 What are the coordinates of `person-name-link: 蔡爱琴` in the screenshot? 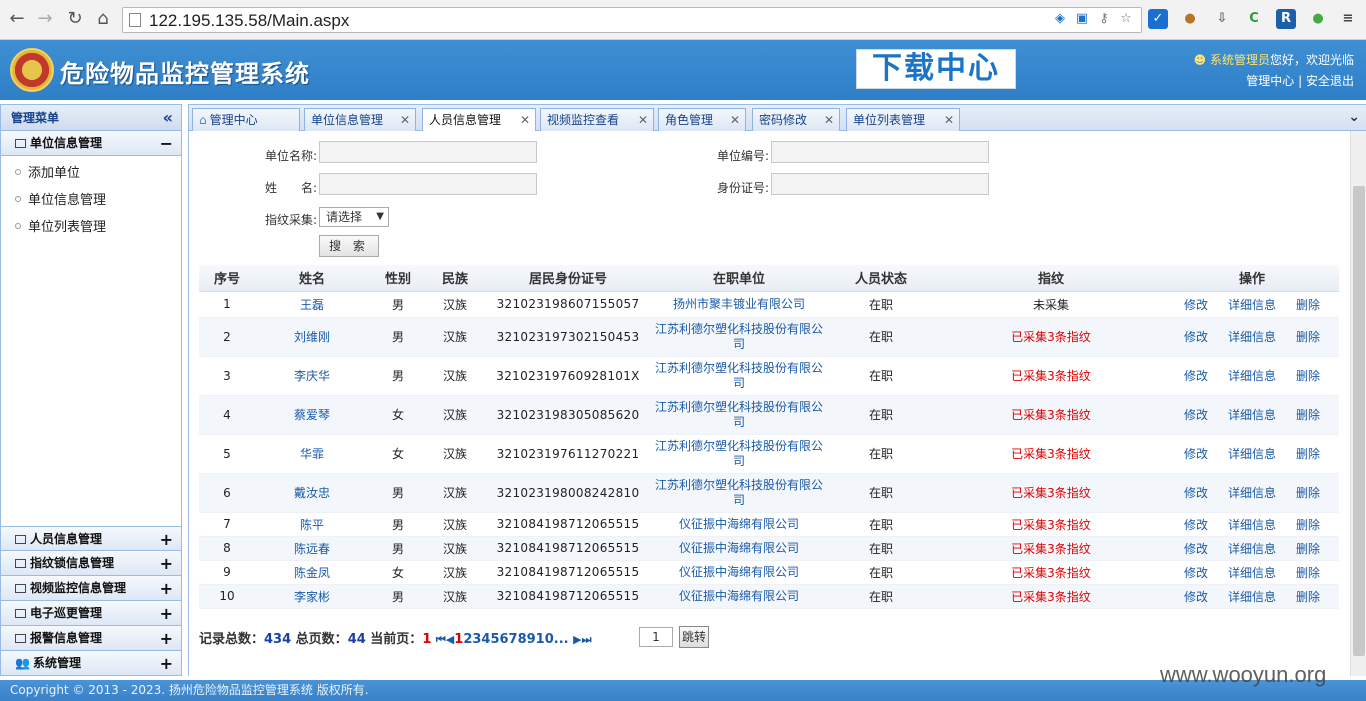 It's located at (312, 415).